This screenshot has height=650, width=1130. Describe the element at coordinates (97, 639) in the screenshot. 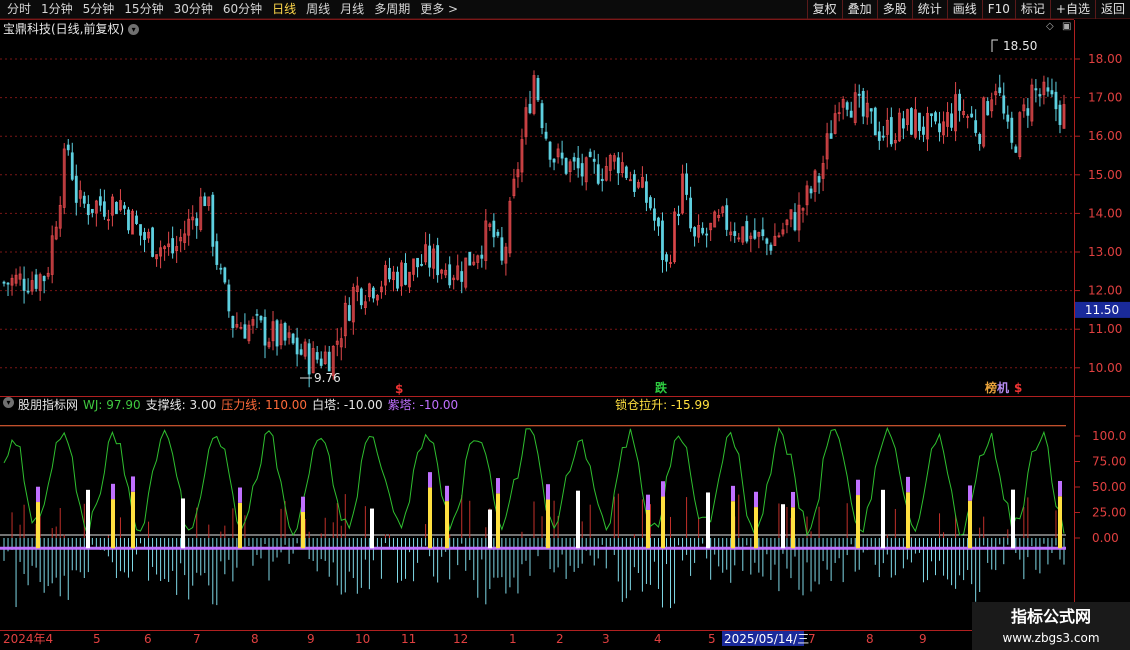

I see `date-axis-label: 5` at that location.